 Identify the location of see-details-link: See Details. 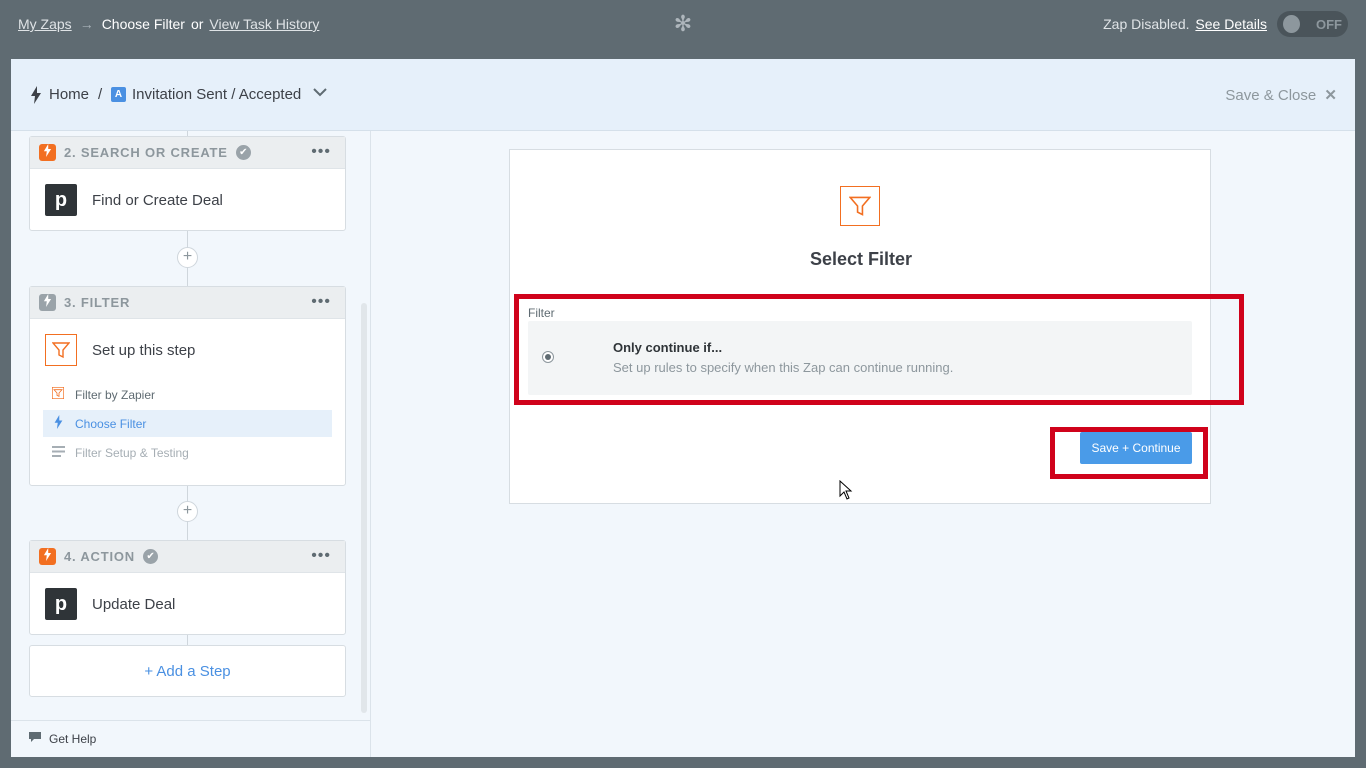
(1231, 24).